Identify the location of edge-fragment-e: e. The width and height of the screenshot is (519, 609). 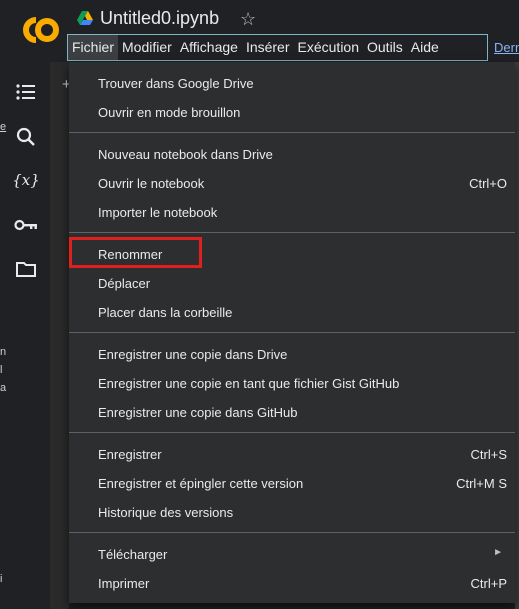
(3, 127).